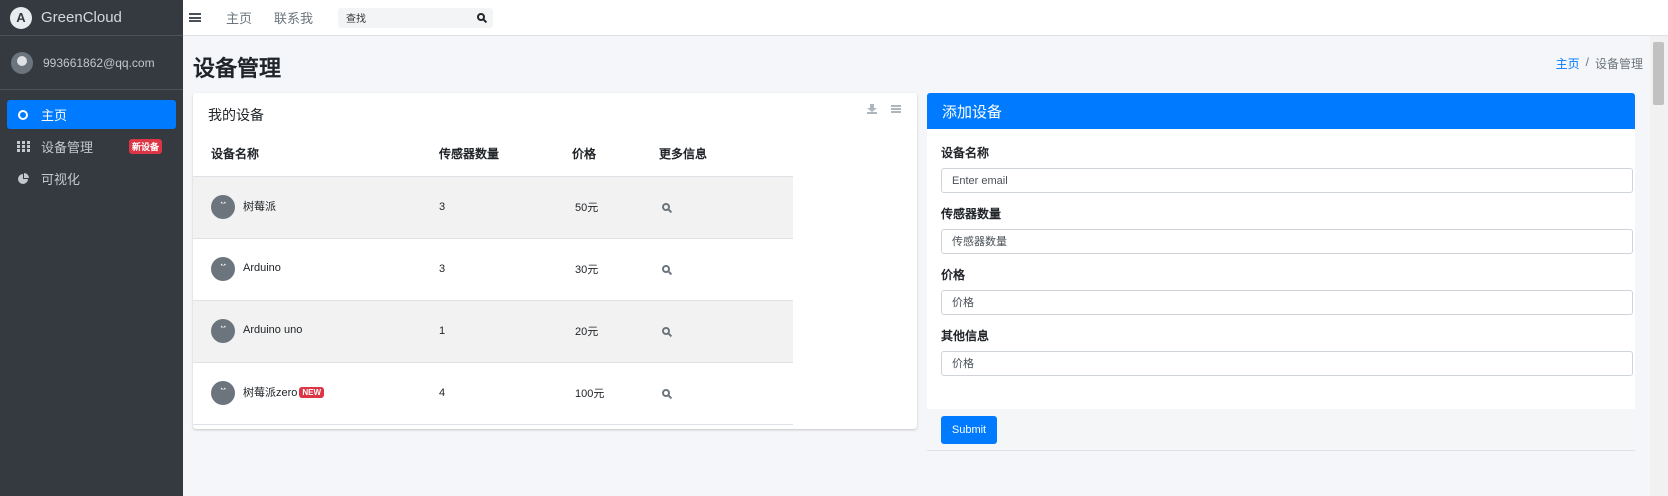 The image size is (1668, 496). Describe the element at coordinates (1568, 63) in the screenshot. I see `breadcrumb-home-link: 主页` at that location.